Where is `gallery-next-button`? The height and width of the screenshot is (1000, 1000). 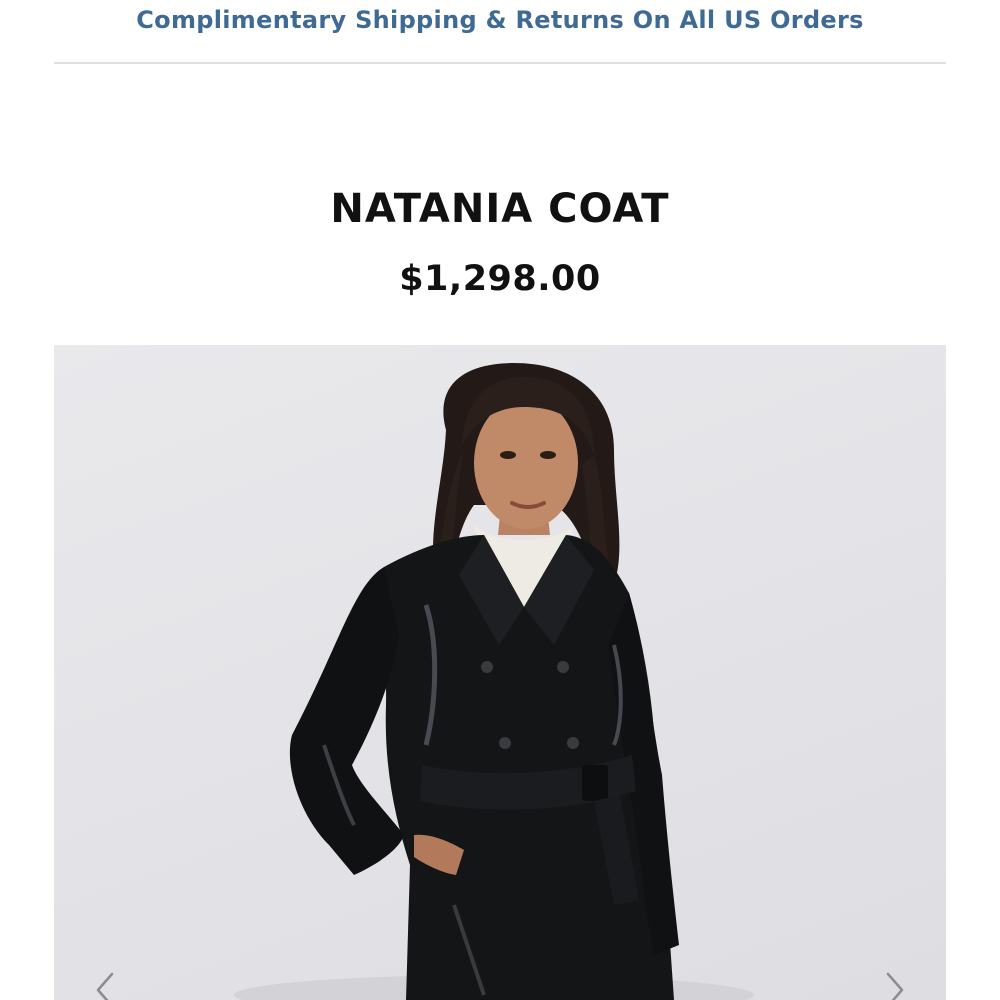
gallery-next-button is located at coordinates (898, 984).